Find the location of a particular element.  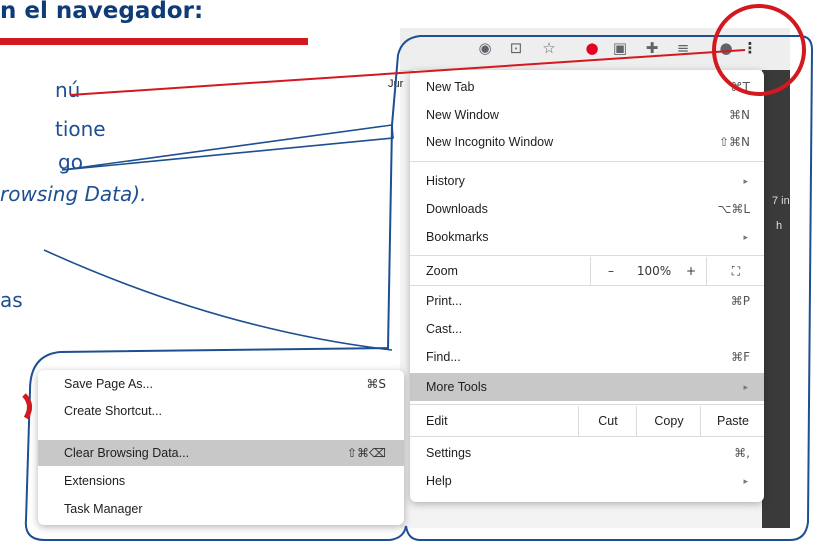

cast-icon: ▣ is located at coordinates (620, 48).